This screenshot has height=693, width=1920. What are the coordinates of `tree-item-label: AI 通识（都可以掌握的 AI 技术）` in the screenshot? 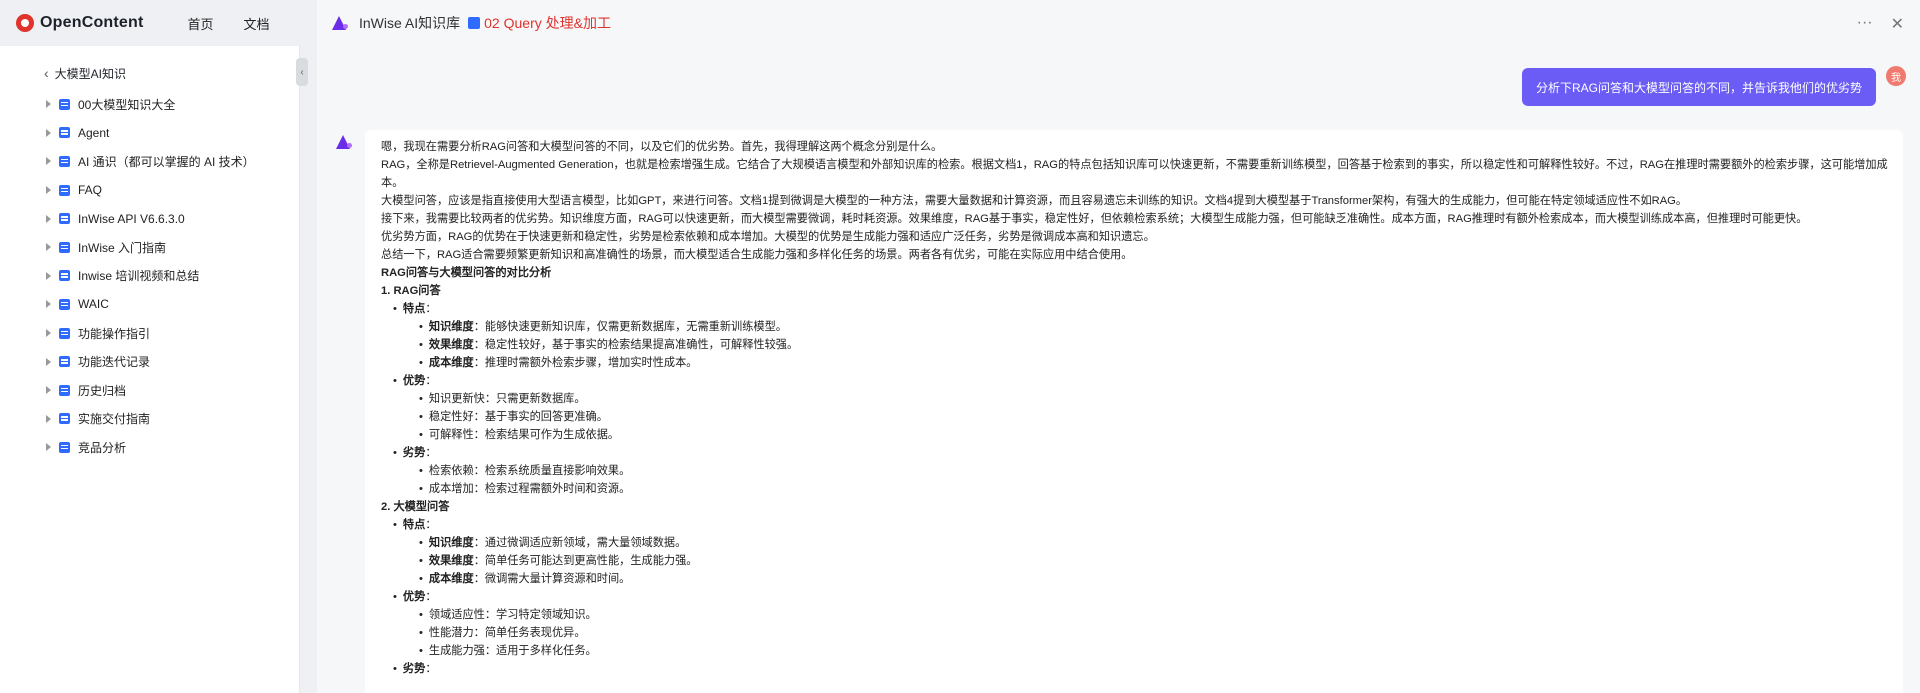 It's located at (166, 161).